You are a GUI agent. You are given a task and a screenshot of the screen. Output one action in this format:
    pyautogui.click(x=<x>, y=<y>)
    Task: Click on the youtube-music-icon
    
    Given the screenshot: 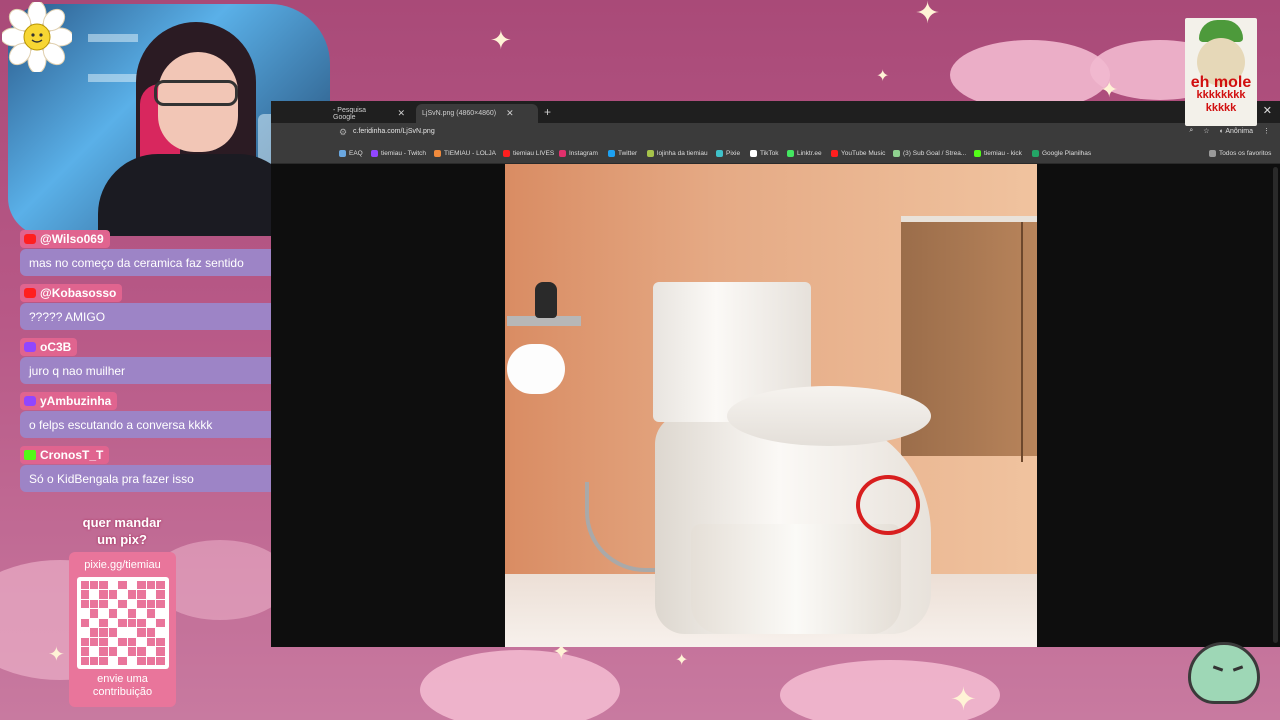 What is the action you would take?
    pyautogui.click(x=834, y=153)
    